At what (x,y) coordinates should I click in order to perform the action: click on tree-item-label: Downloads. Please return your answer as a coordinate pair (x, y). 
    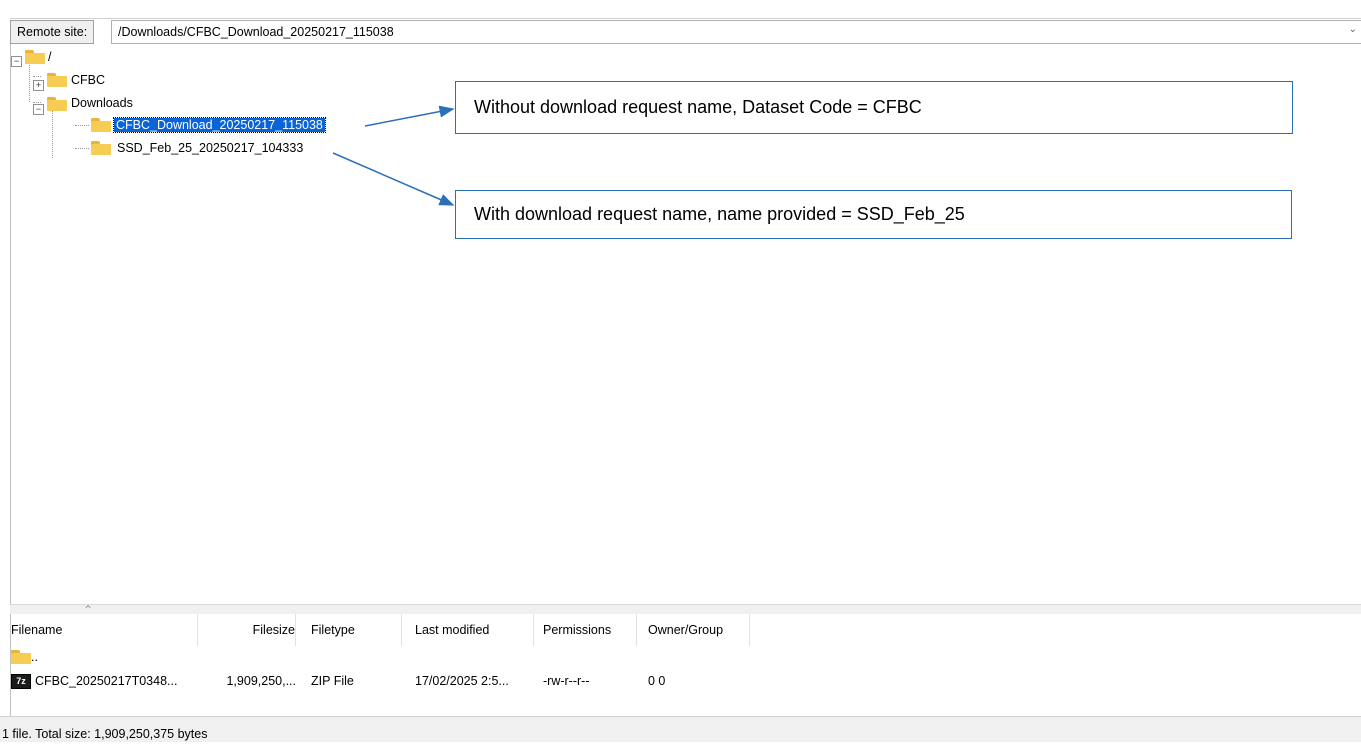
    Looking at the image, I should click on (102, 103).